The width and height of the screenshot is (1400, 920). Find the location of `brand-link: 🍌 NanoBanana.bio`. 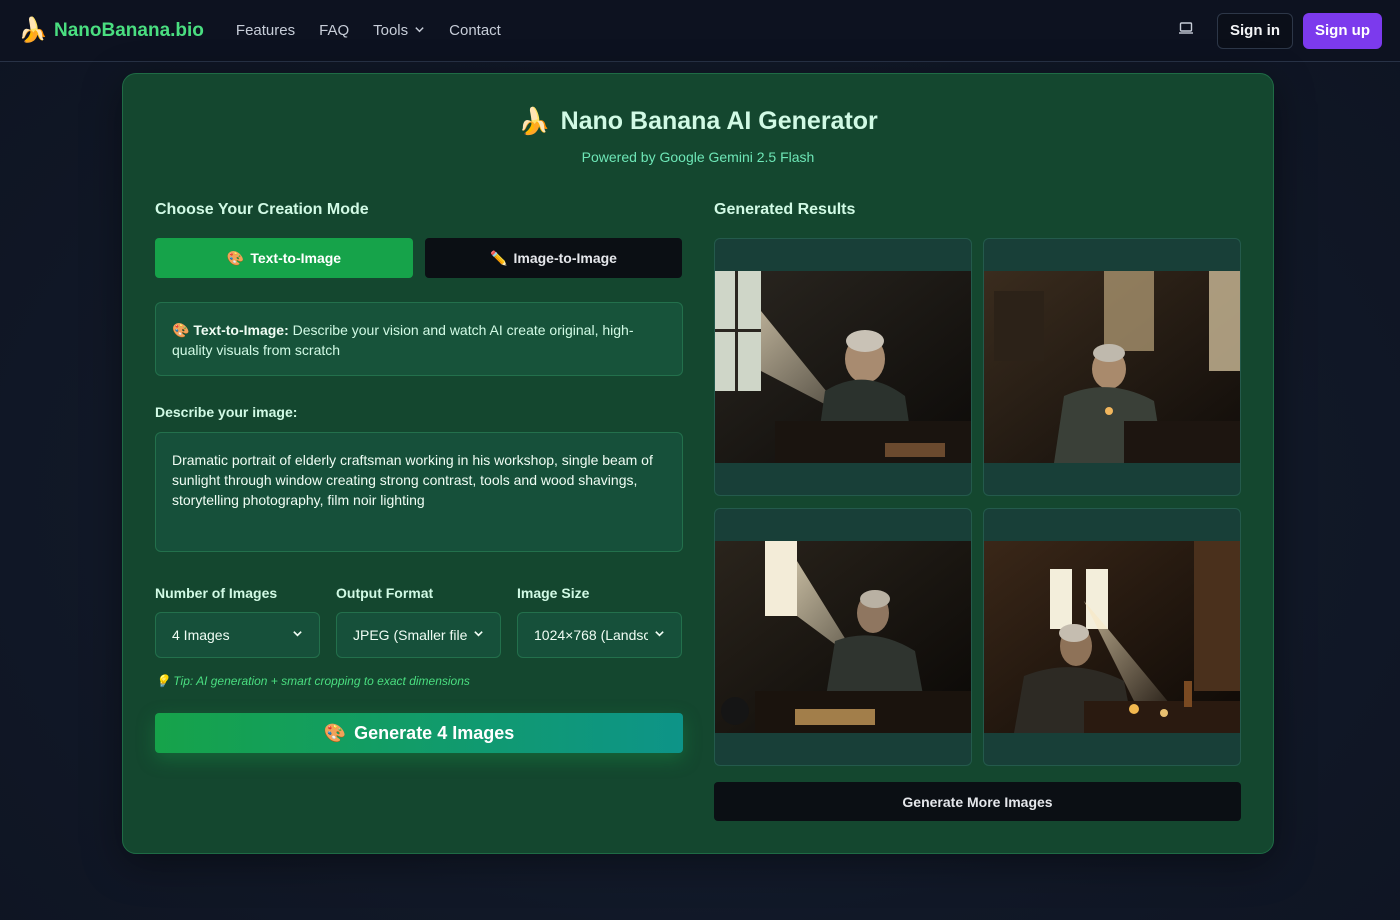

brand-link: 🍌 NanoBanana.bio is located at coordinates (111, 30).